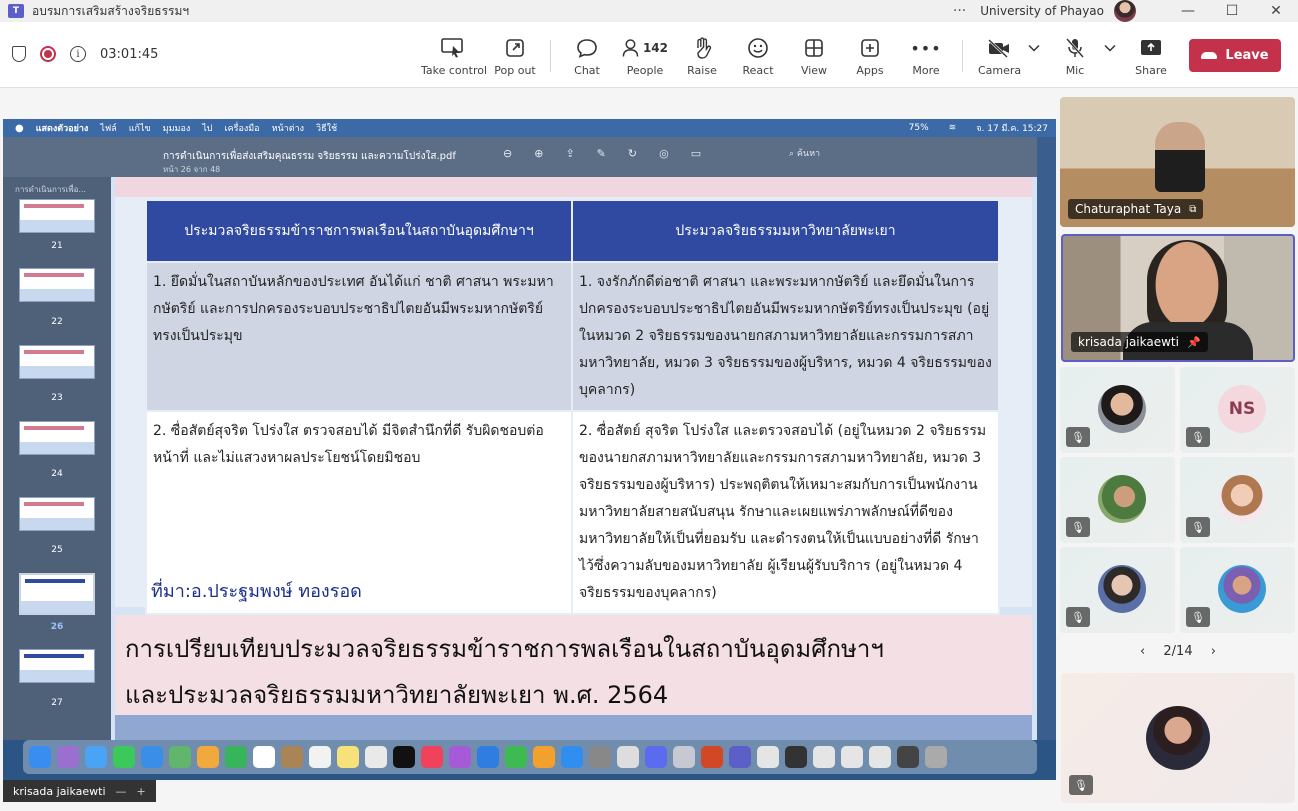  I want to click on take-control-button: Take control, so click(454, 60).